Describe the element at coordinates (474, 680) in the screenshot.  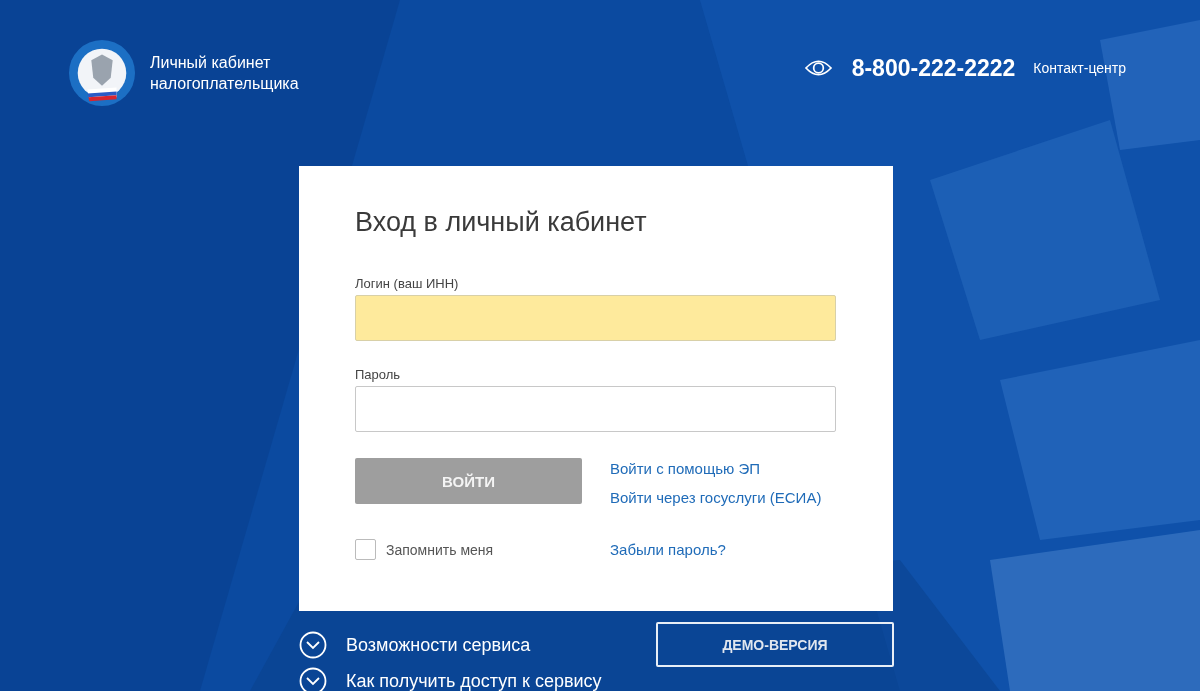
I see `section-link: Как получить доступ к сервису` at that location.